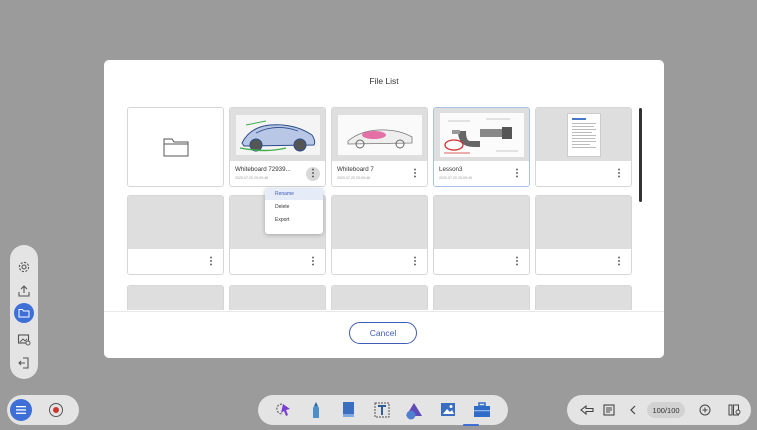 The image size is (757, 430). I want to click on file-context-menu: Rename Delete Export, so click(294, 211).